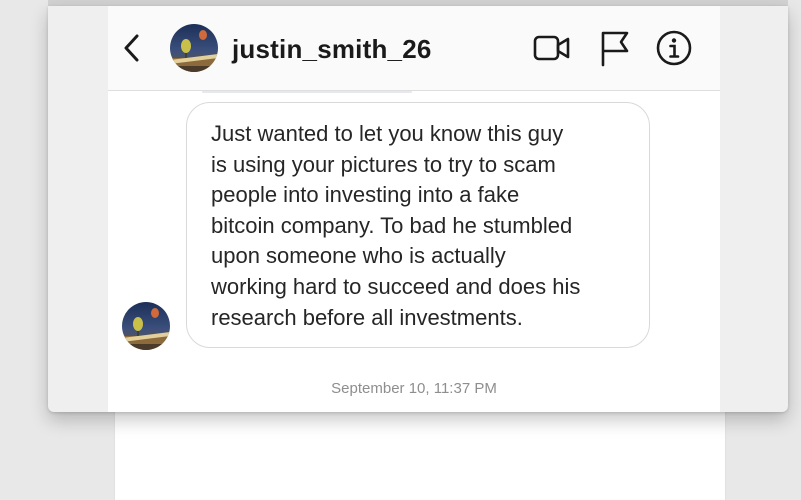 The width and height of the screenshot is (801, 500). I want to click on video-call-button, so click(552, 48).